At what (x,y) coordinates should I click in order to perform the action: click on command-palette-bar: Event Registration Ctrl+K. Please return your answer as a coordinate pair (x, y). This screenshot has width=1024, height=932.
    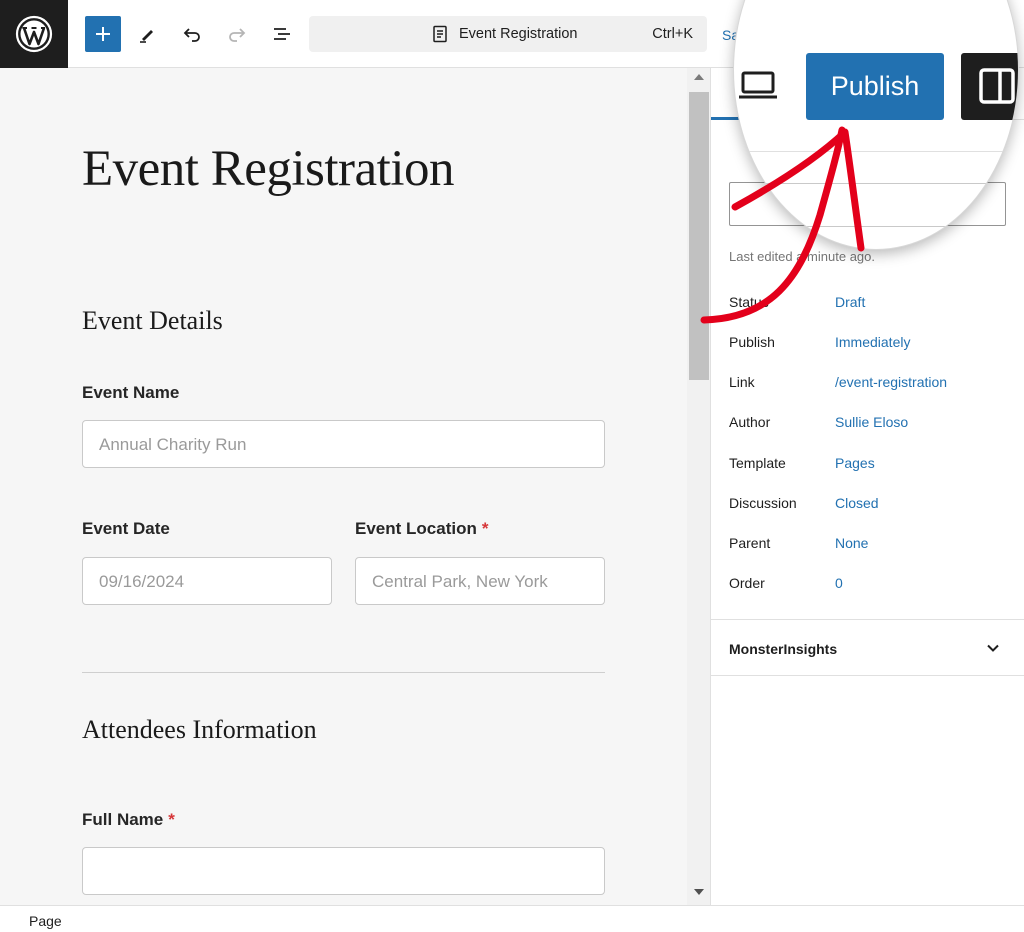
    Looking at the image, I should click on (508, 34).